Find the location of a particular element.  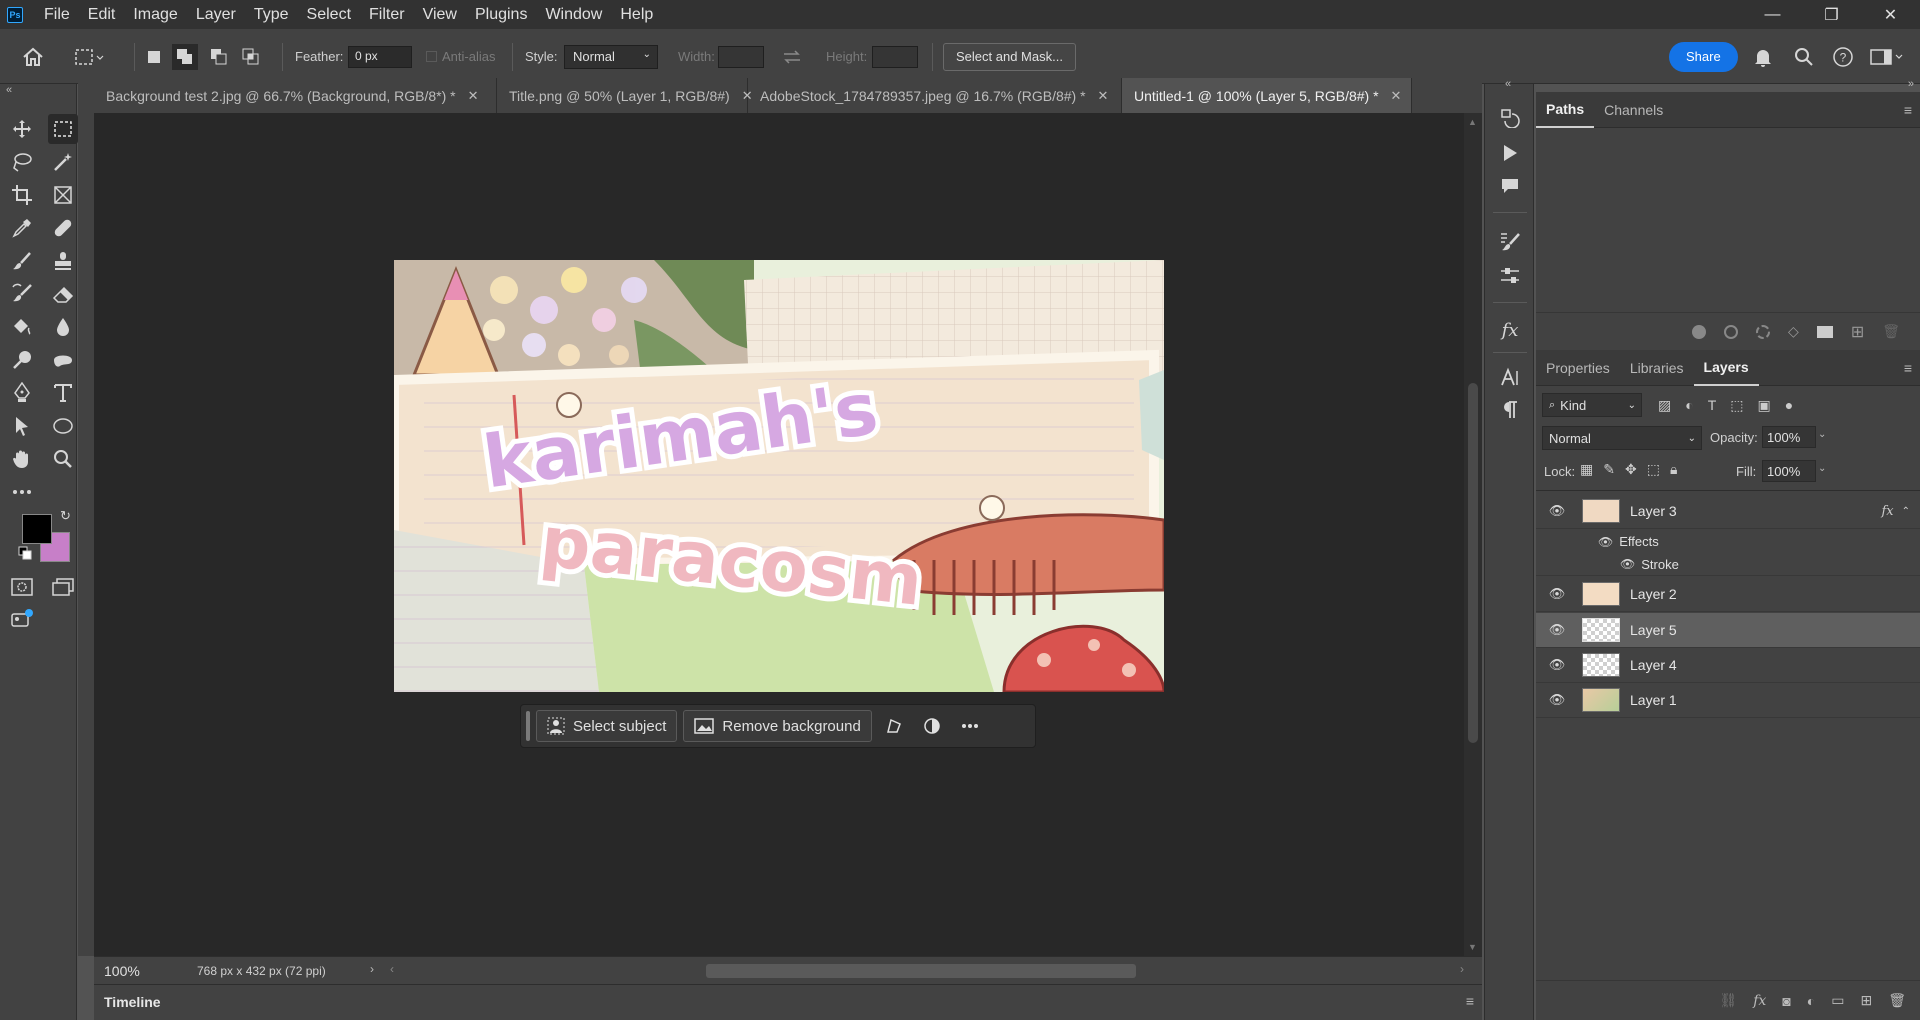

zoom-tool is located at coordinates (63, 459).